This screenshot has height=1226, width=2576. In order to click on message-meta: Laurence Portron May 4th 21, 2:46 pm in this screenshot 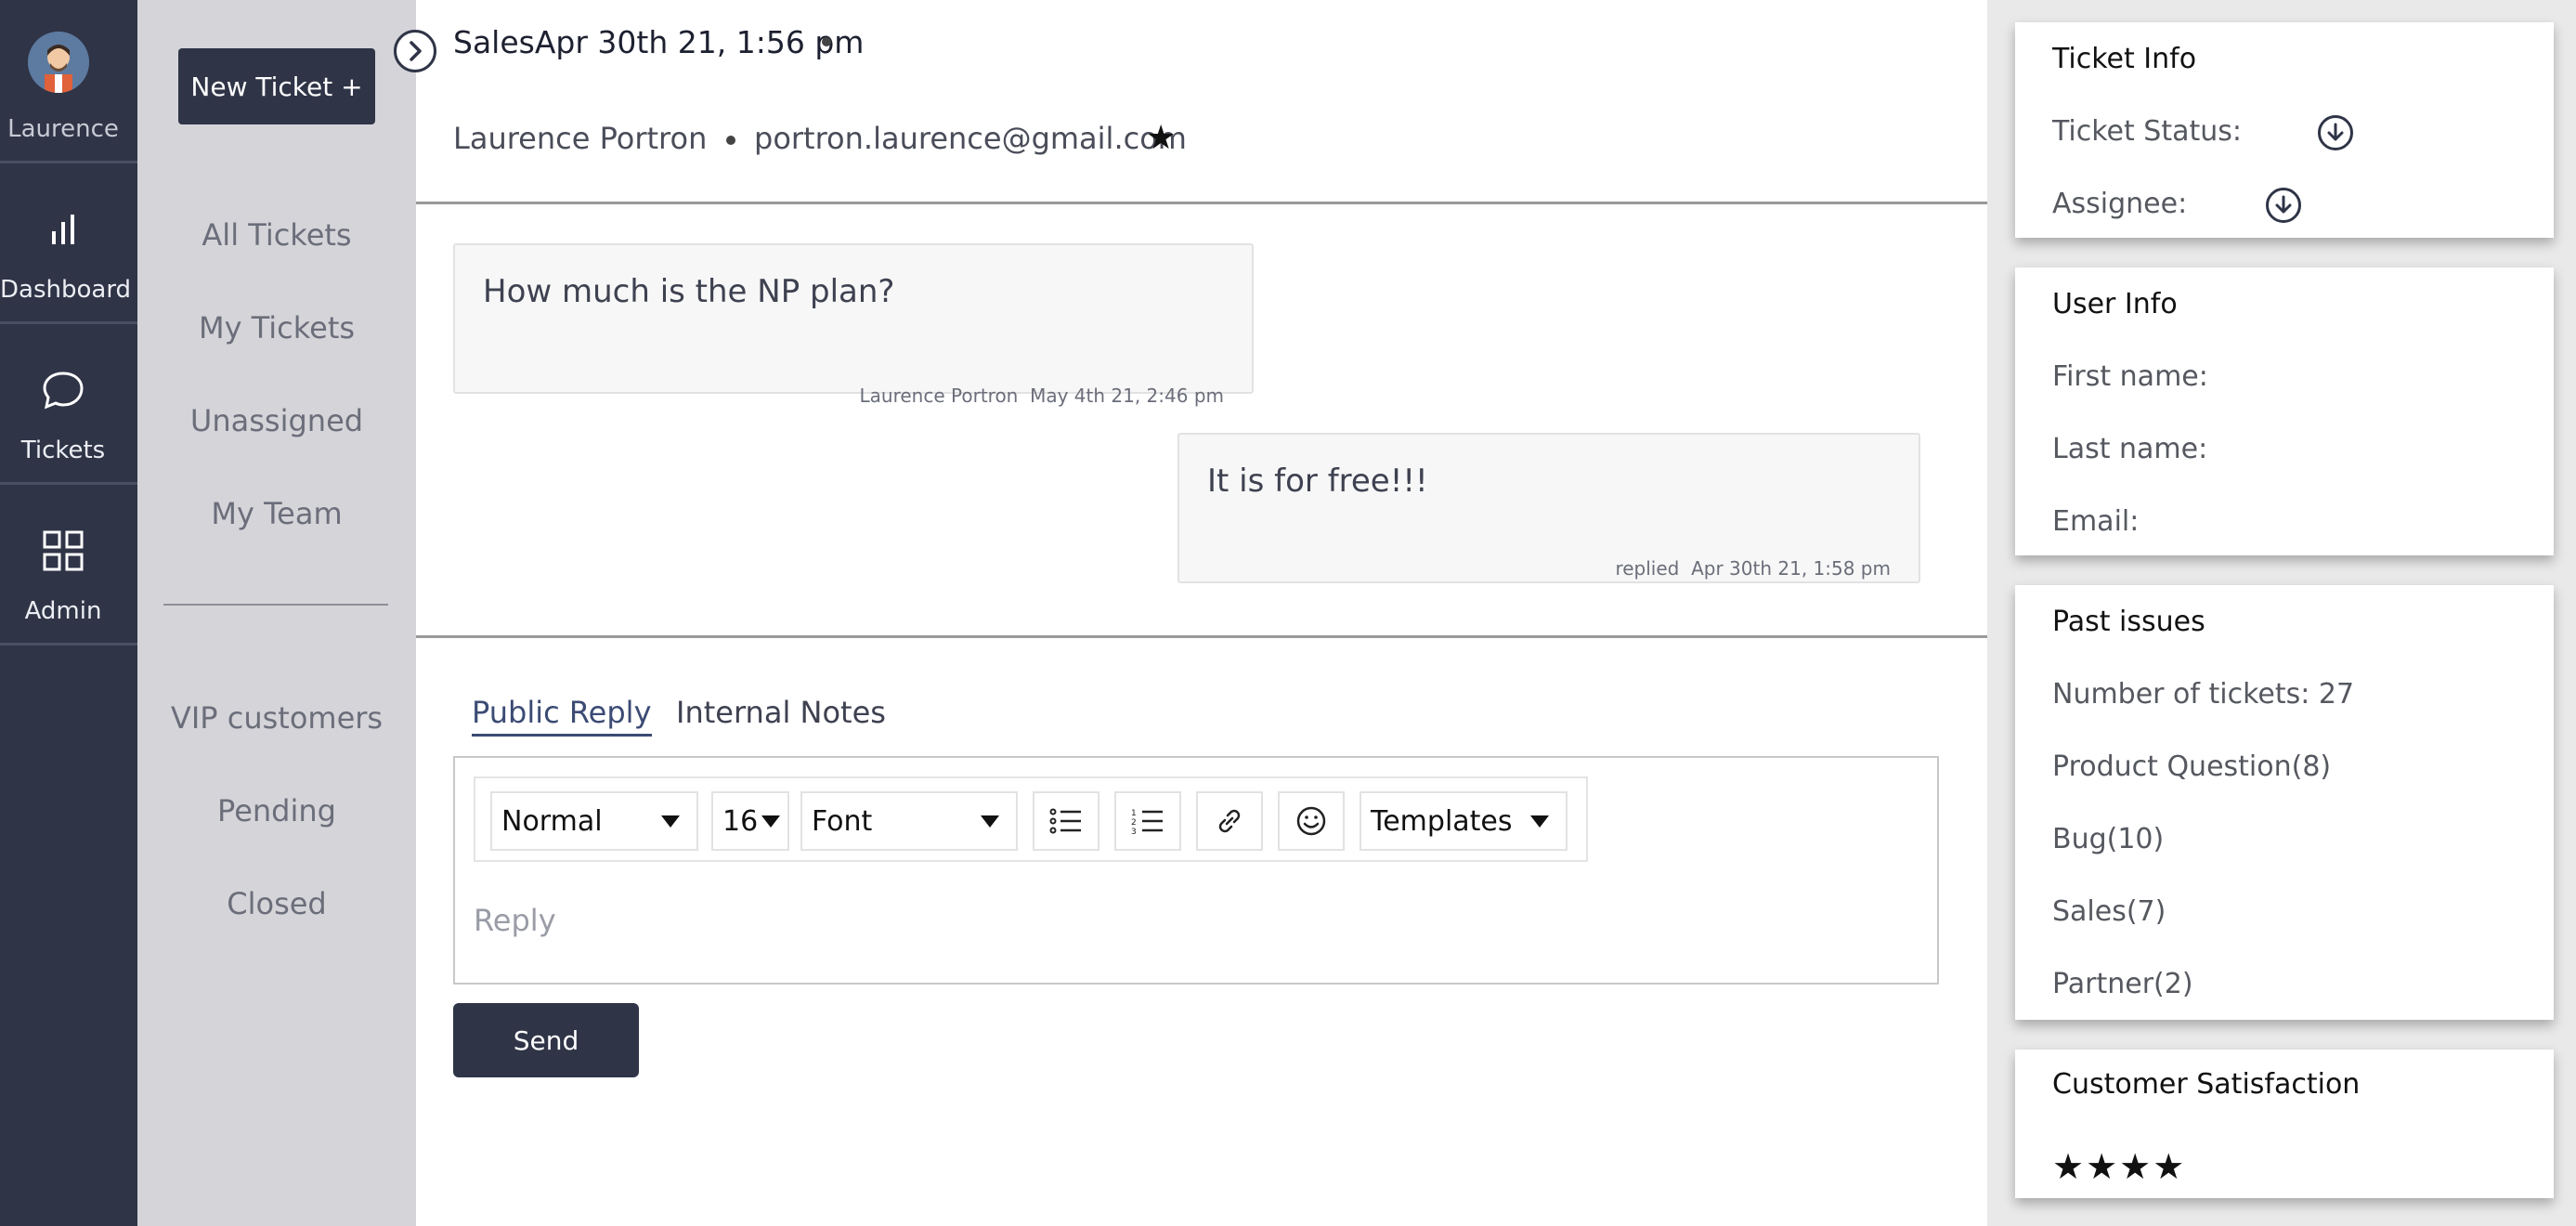, I will do `click(1042, 396)`.